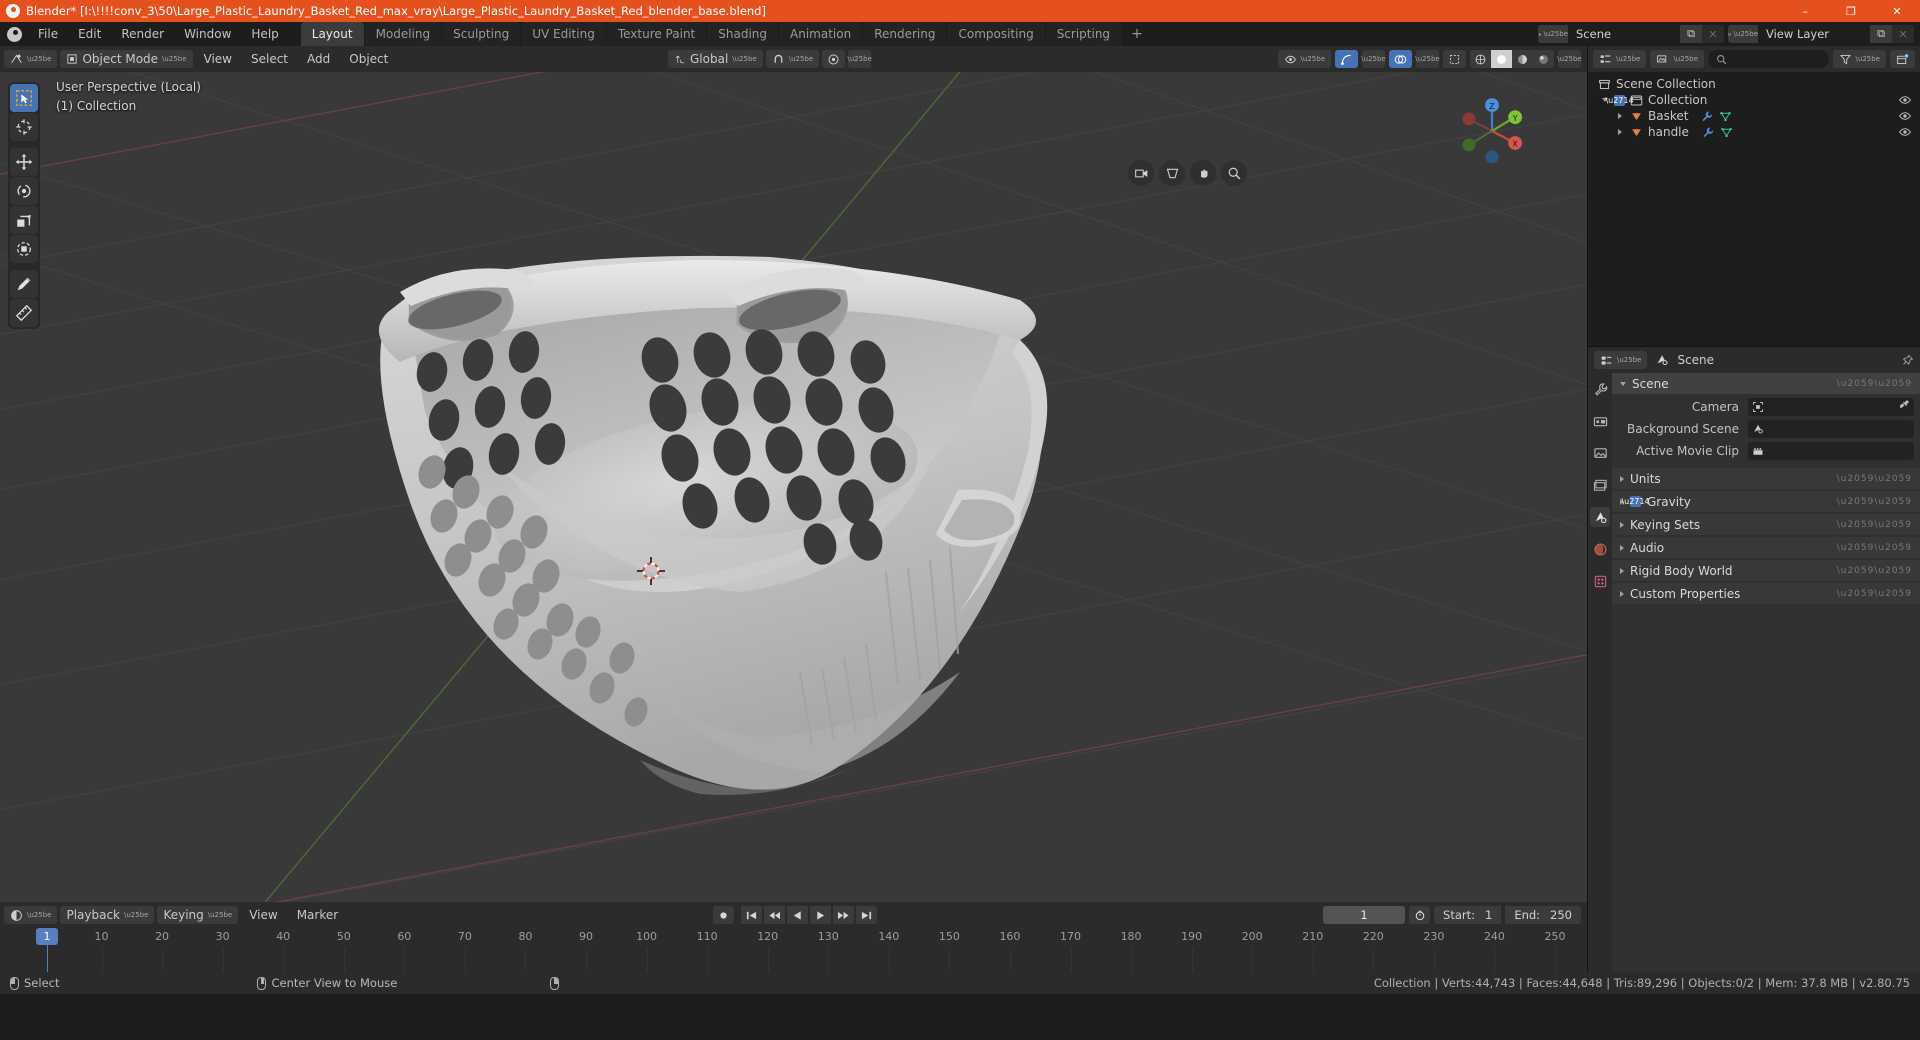 This screenshot has width=1920, height=1040. What do you see at coordinates (24, 98) in the screenshot?
I see `select-box-tool` at bounding box center [24, 98].